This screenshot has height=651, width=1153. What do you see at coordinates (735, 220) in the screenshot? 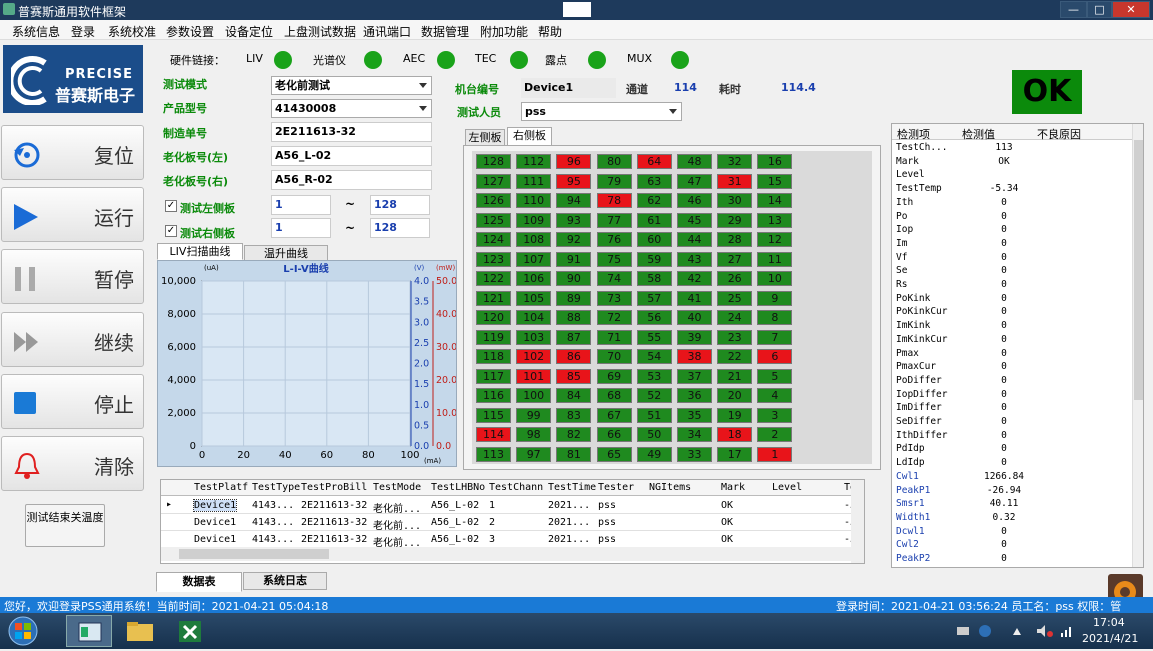
I see `channel-cell: 29` at bounding box center [735, 220].